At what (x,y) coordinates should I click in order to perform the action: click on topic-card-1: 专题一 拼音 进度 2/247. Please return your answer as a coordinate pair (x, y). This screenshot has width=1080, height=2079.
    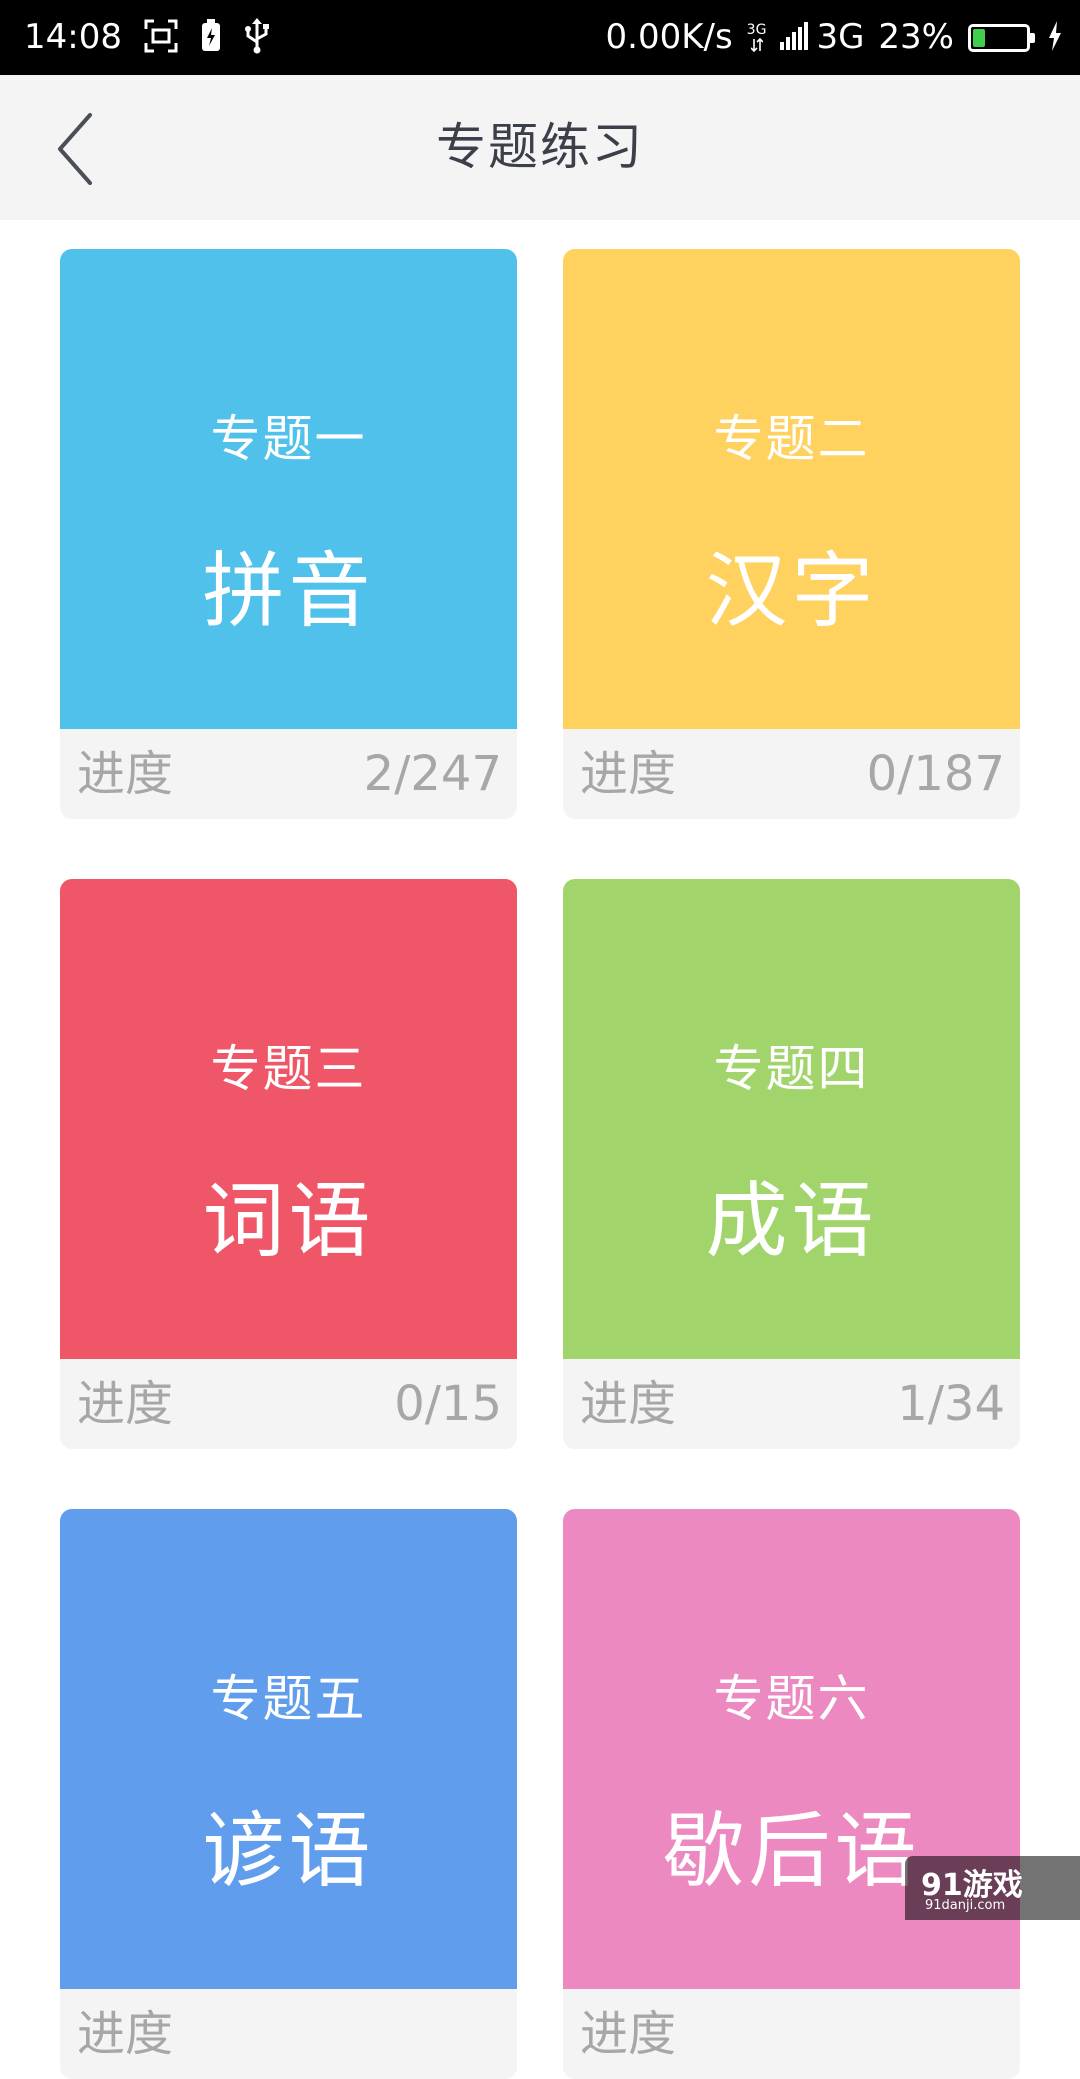
    Looking at the image, I should click on (288, 534).